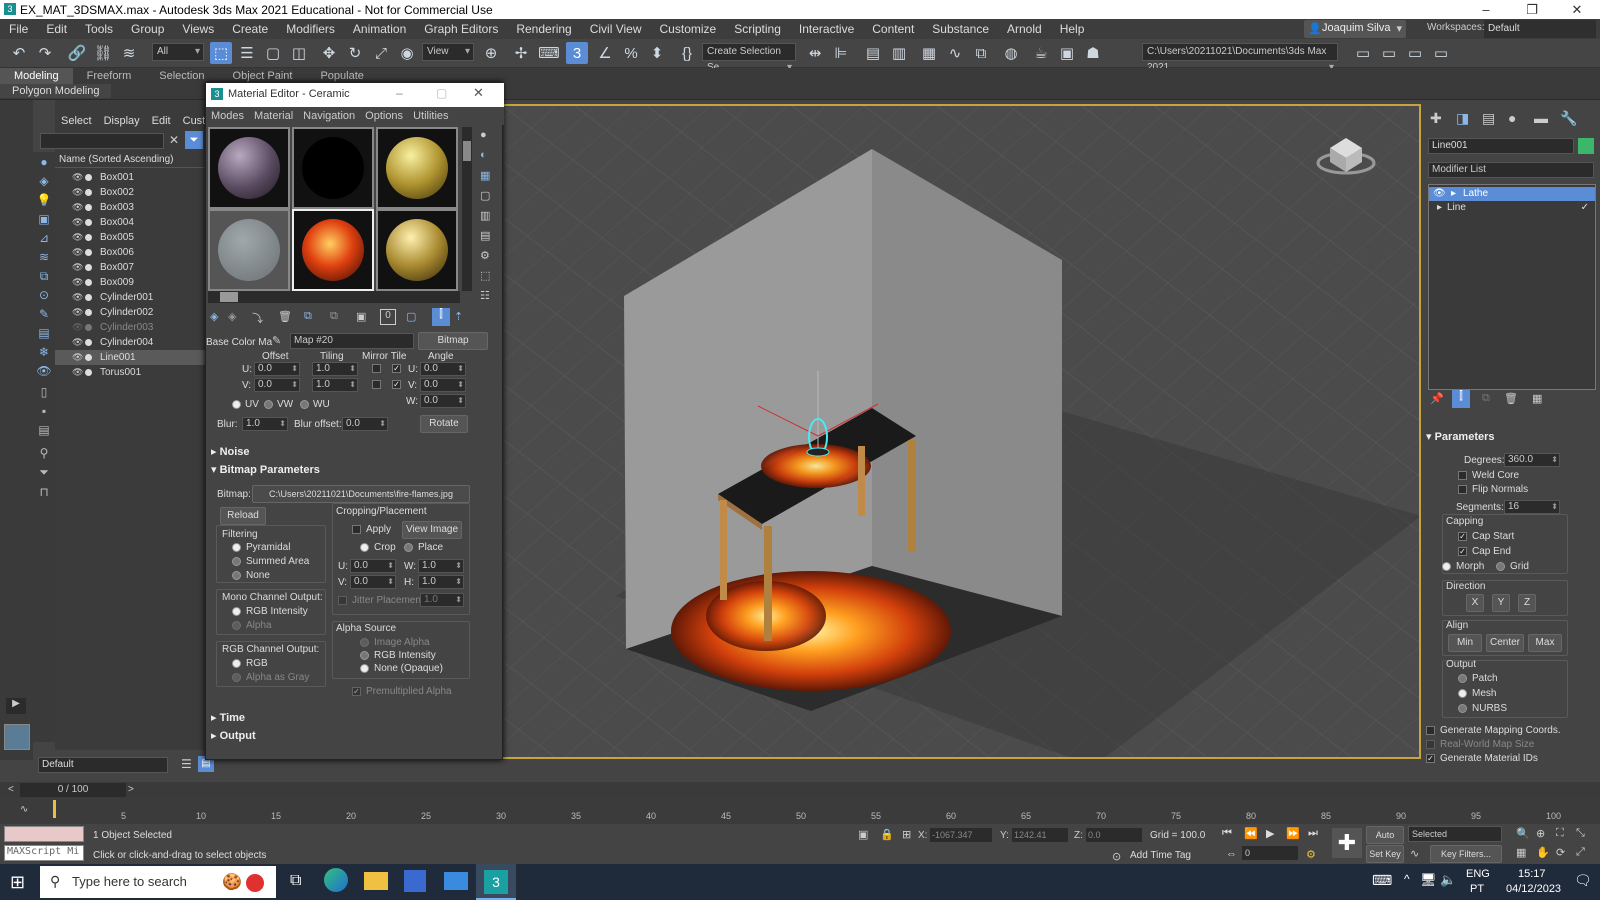 This screenshot has height=900, width=1600. I want to click on link-icon: 🔗, so click(77, 53).